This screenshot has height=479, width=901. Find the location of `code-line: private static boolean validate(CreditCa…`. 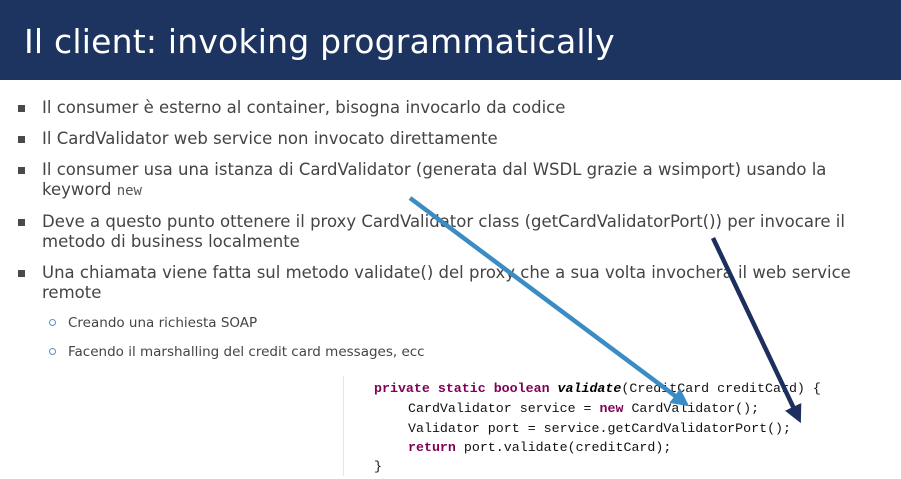

code-line: private static boolean validate(CreditCa… is located at coordinates (597, 388).